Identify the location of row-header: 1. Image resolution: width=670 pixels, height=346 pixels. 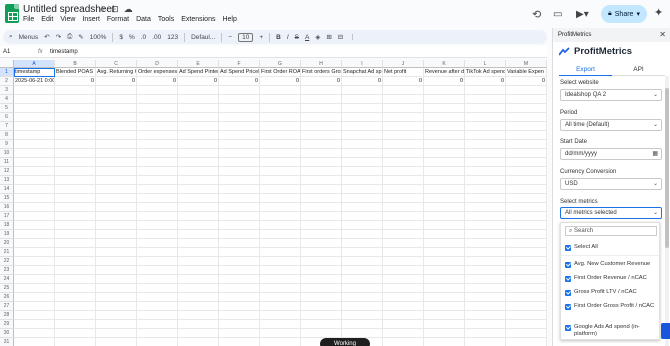
(7, 72).